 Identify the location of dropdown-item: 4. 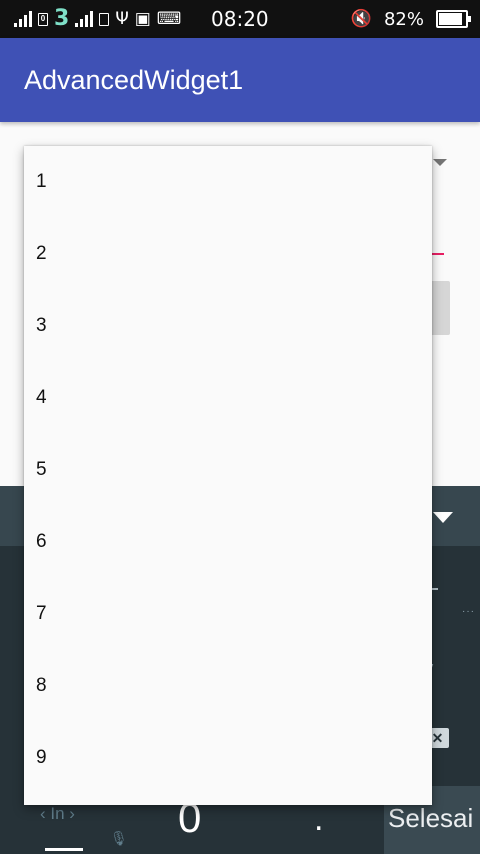
(228, 398).